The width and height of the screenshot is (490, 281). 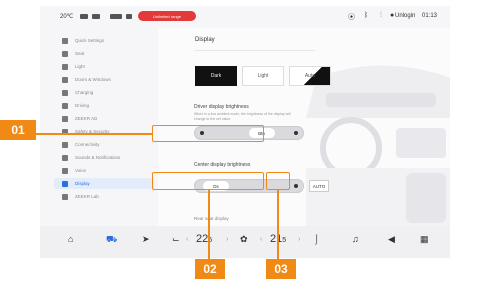 I want to click on voice-icon, so click(x=65, y=170).